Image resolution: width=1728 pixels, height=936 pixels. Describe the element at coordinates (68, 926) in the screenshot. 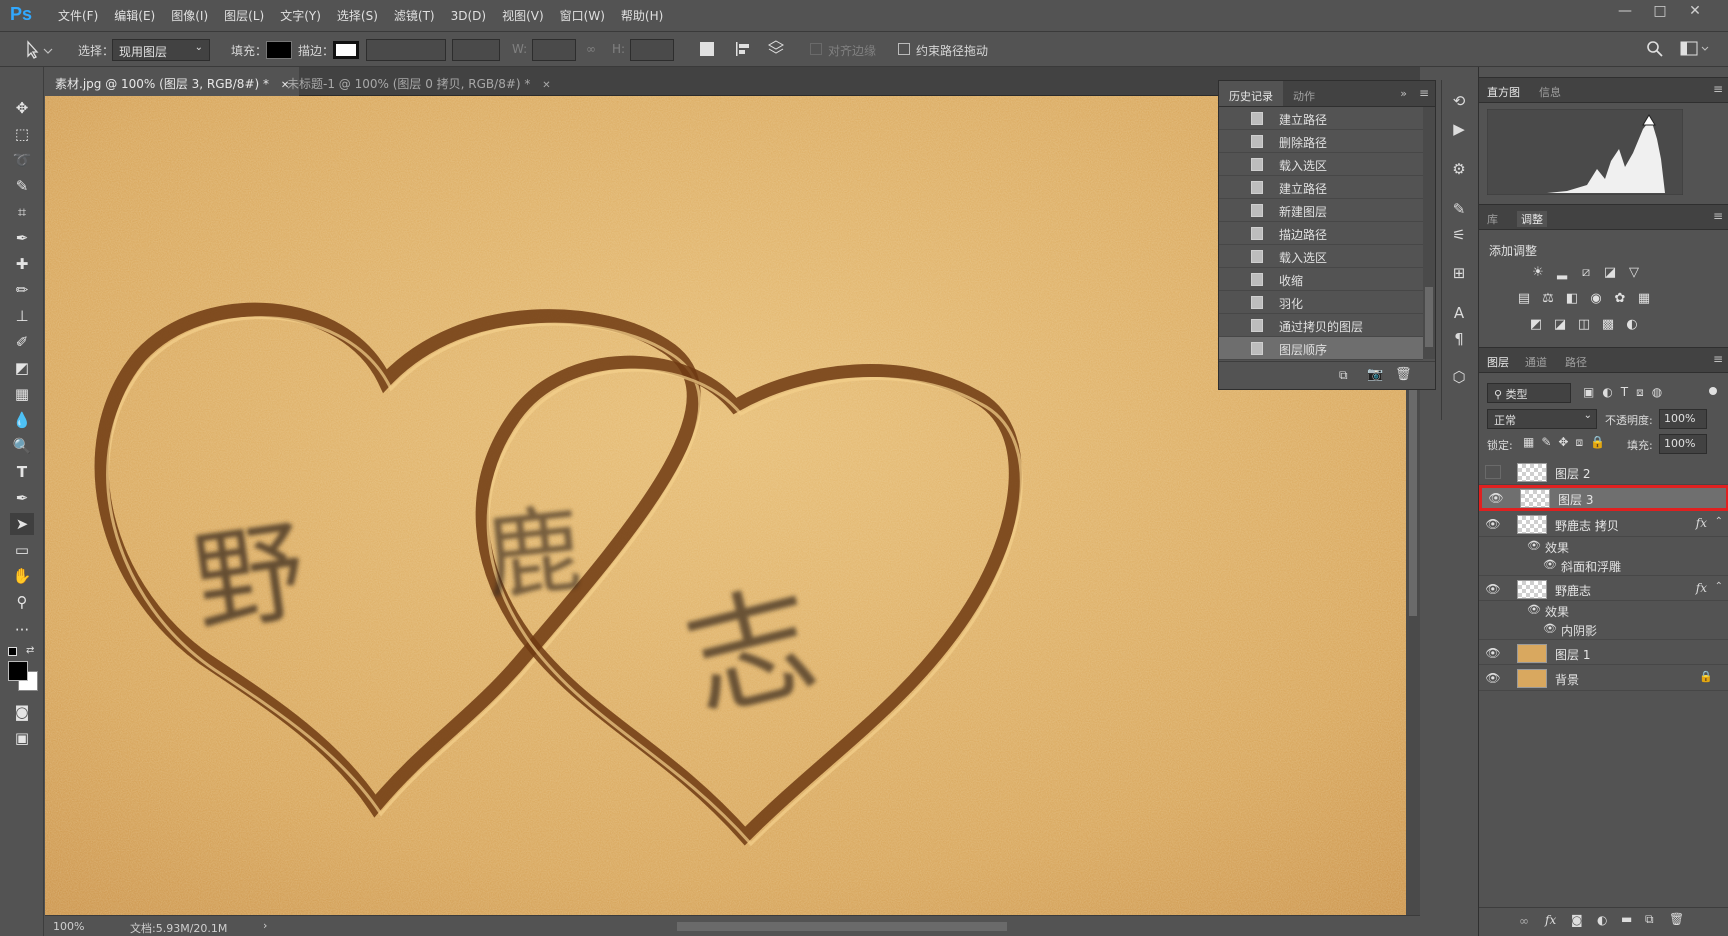

I see `zoom-level: 100%` at that location.